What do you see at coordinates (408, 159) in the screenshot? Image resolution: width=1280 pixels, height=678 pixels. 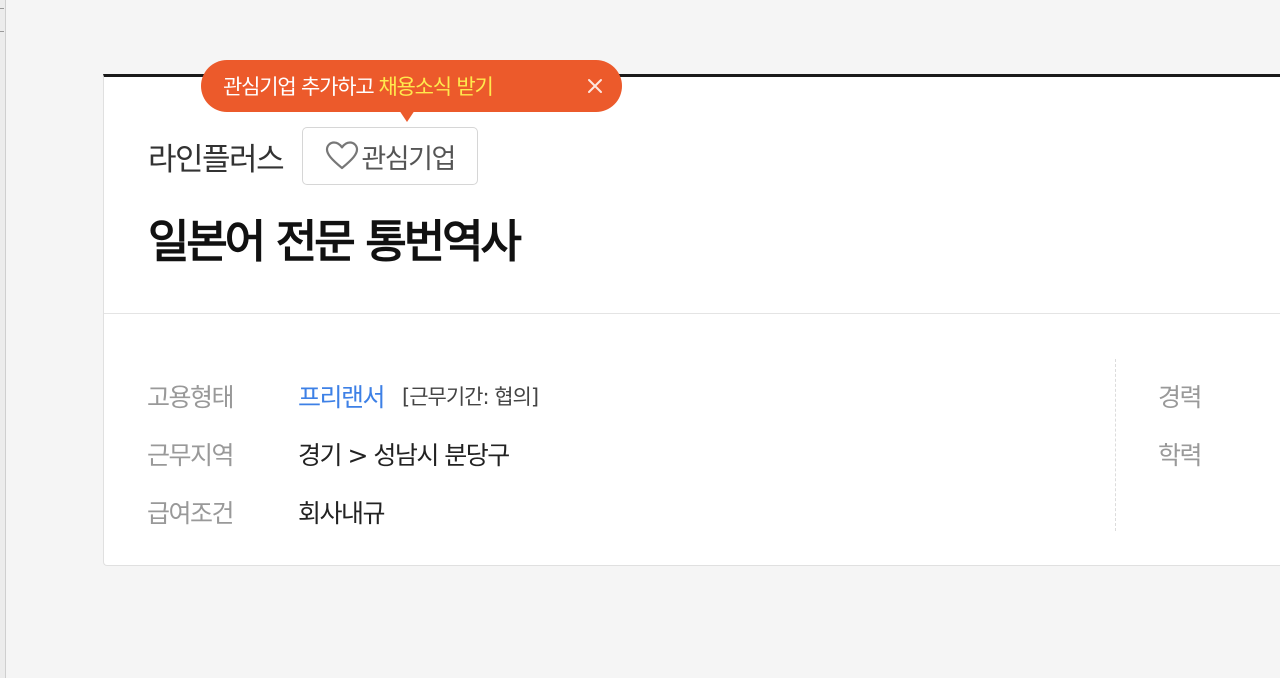 I see `favorite-company-label: 관심기업` at bounding box center [408, 159].